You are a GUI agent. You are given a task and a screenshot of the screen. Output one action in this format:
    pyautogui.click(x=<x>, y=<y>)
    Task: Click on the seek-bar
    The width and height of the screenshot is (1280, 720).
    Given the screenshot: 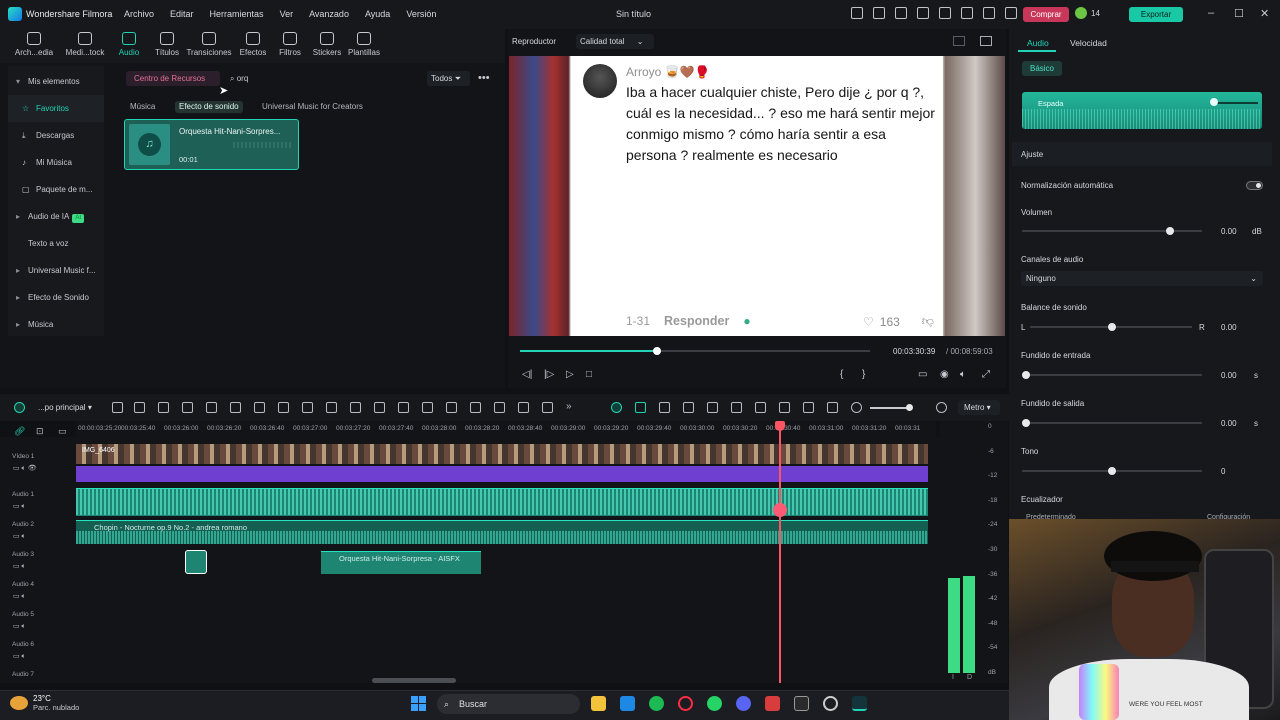 What is the action you would take?
    pyautogui.click(x=695, y=351)
    